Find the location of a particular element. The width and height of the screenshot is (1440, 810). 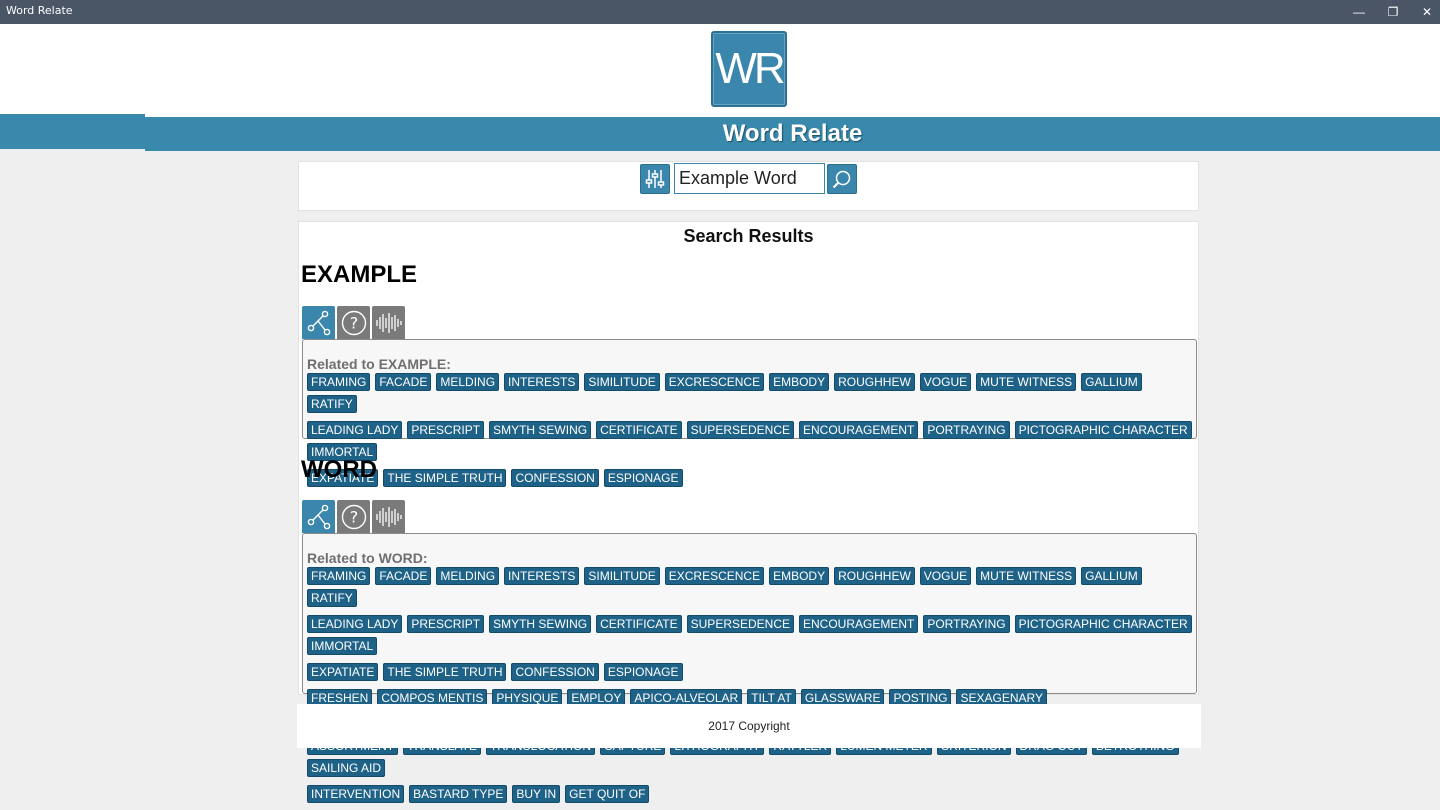

logo-text: WR is located at coordinates (750, 68).